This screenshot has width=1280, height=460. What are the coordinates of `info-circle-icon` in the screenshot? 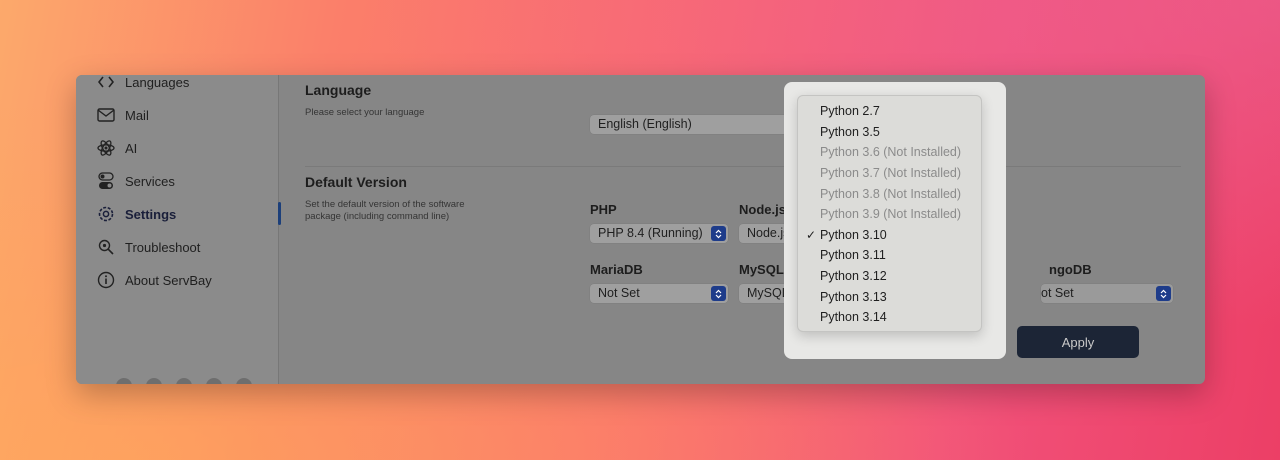 It's located at (106, 280).